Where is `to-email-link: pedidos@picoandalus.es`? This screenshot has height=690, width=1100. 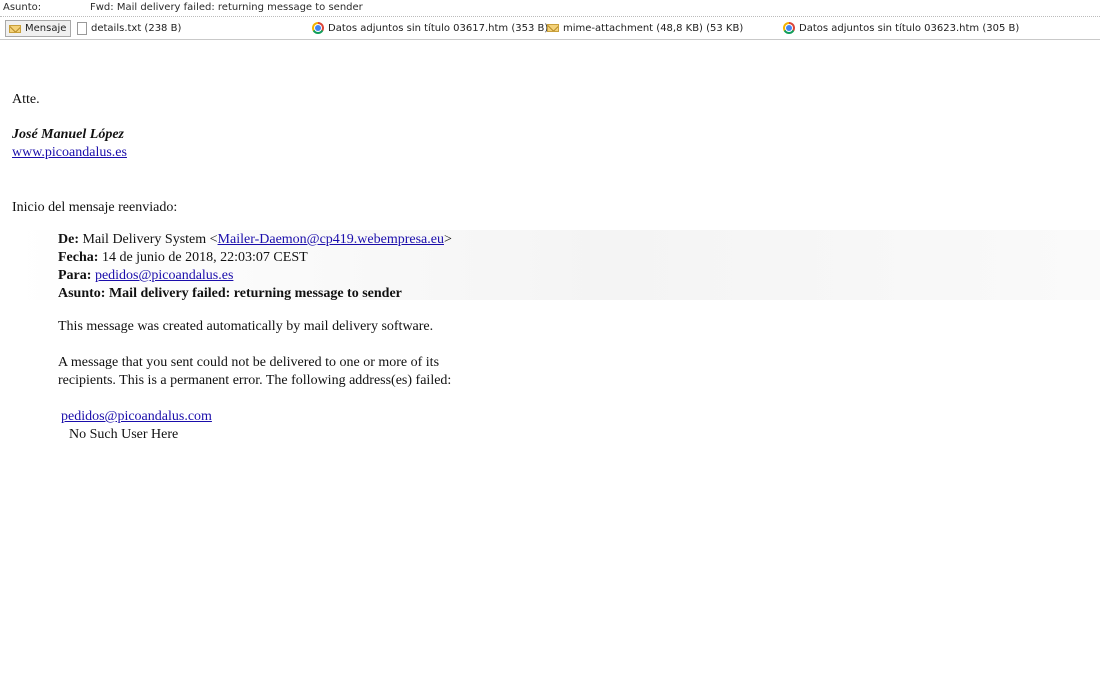
to-email-link: pedidos@picoandalus.es is located at coordinates (164, 275).